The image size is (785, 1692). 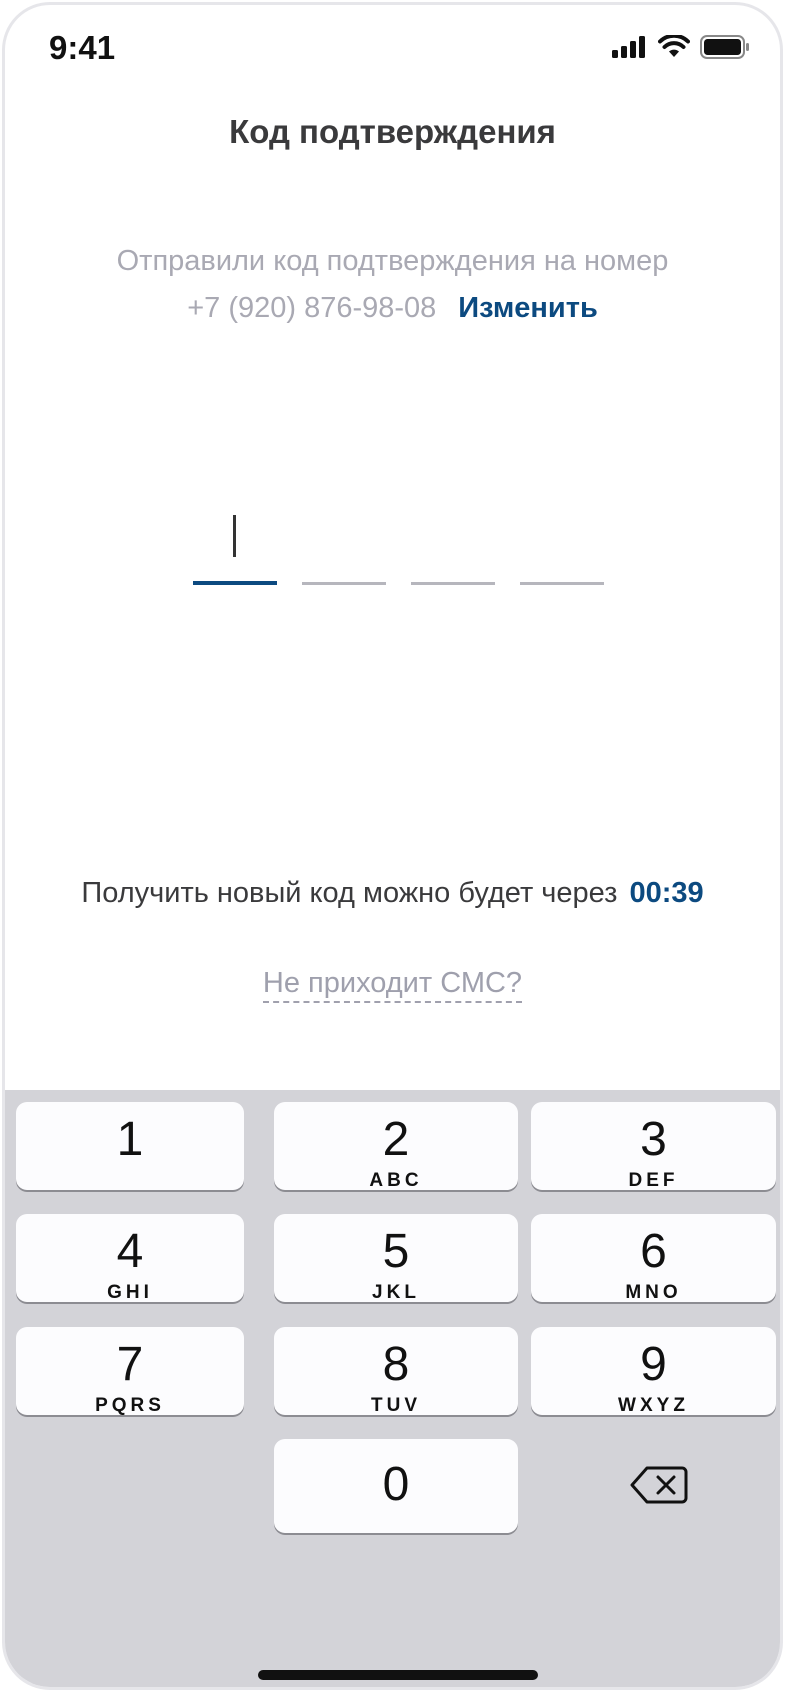 I want to click on no-sms-row: Не приходит СМС?, so click(x=392, y=985).